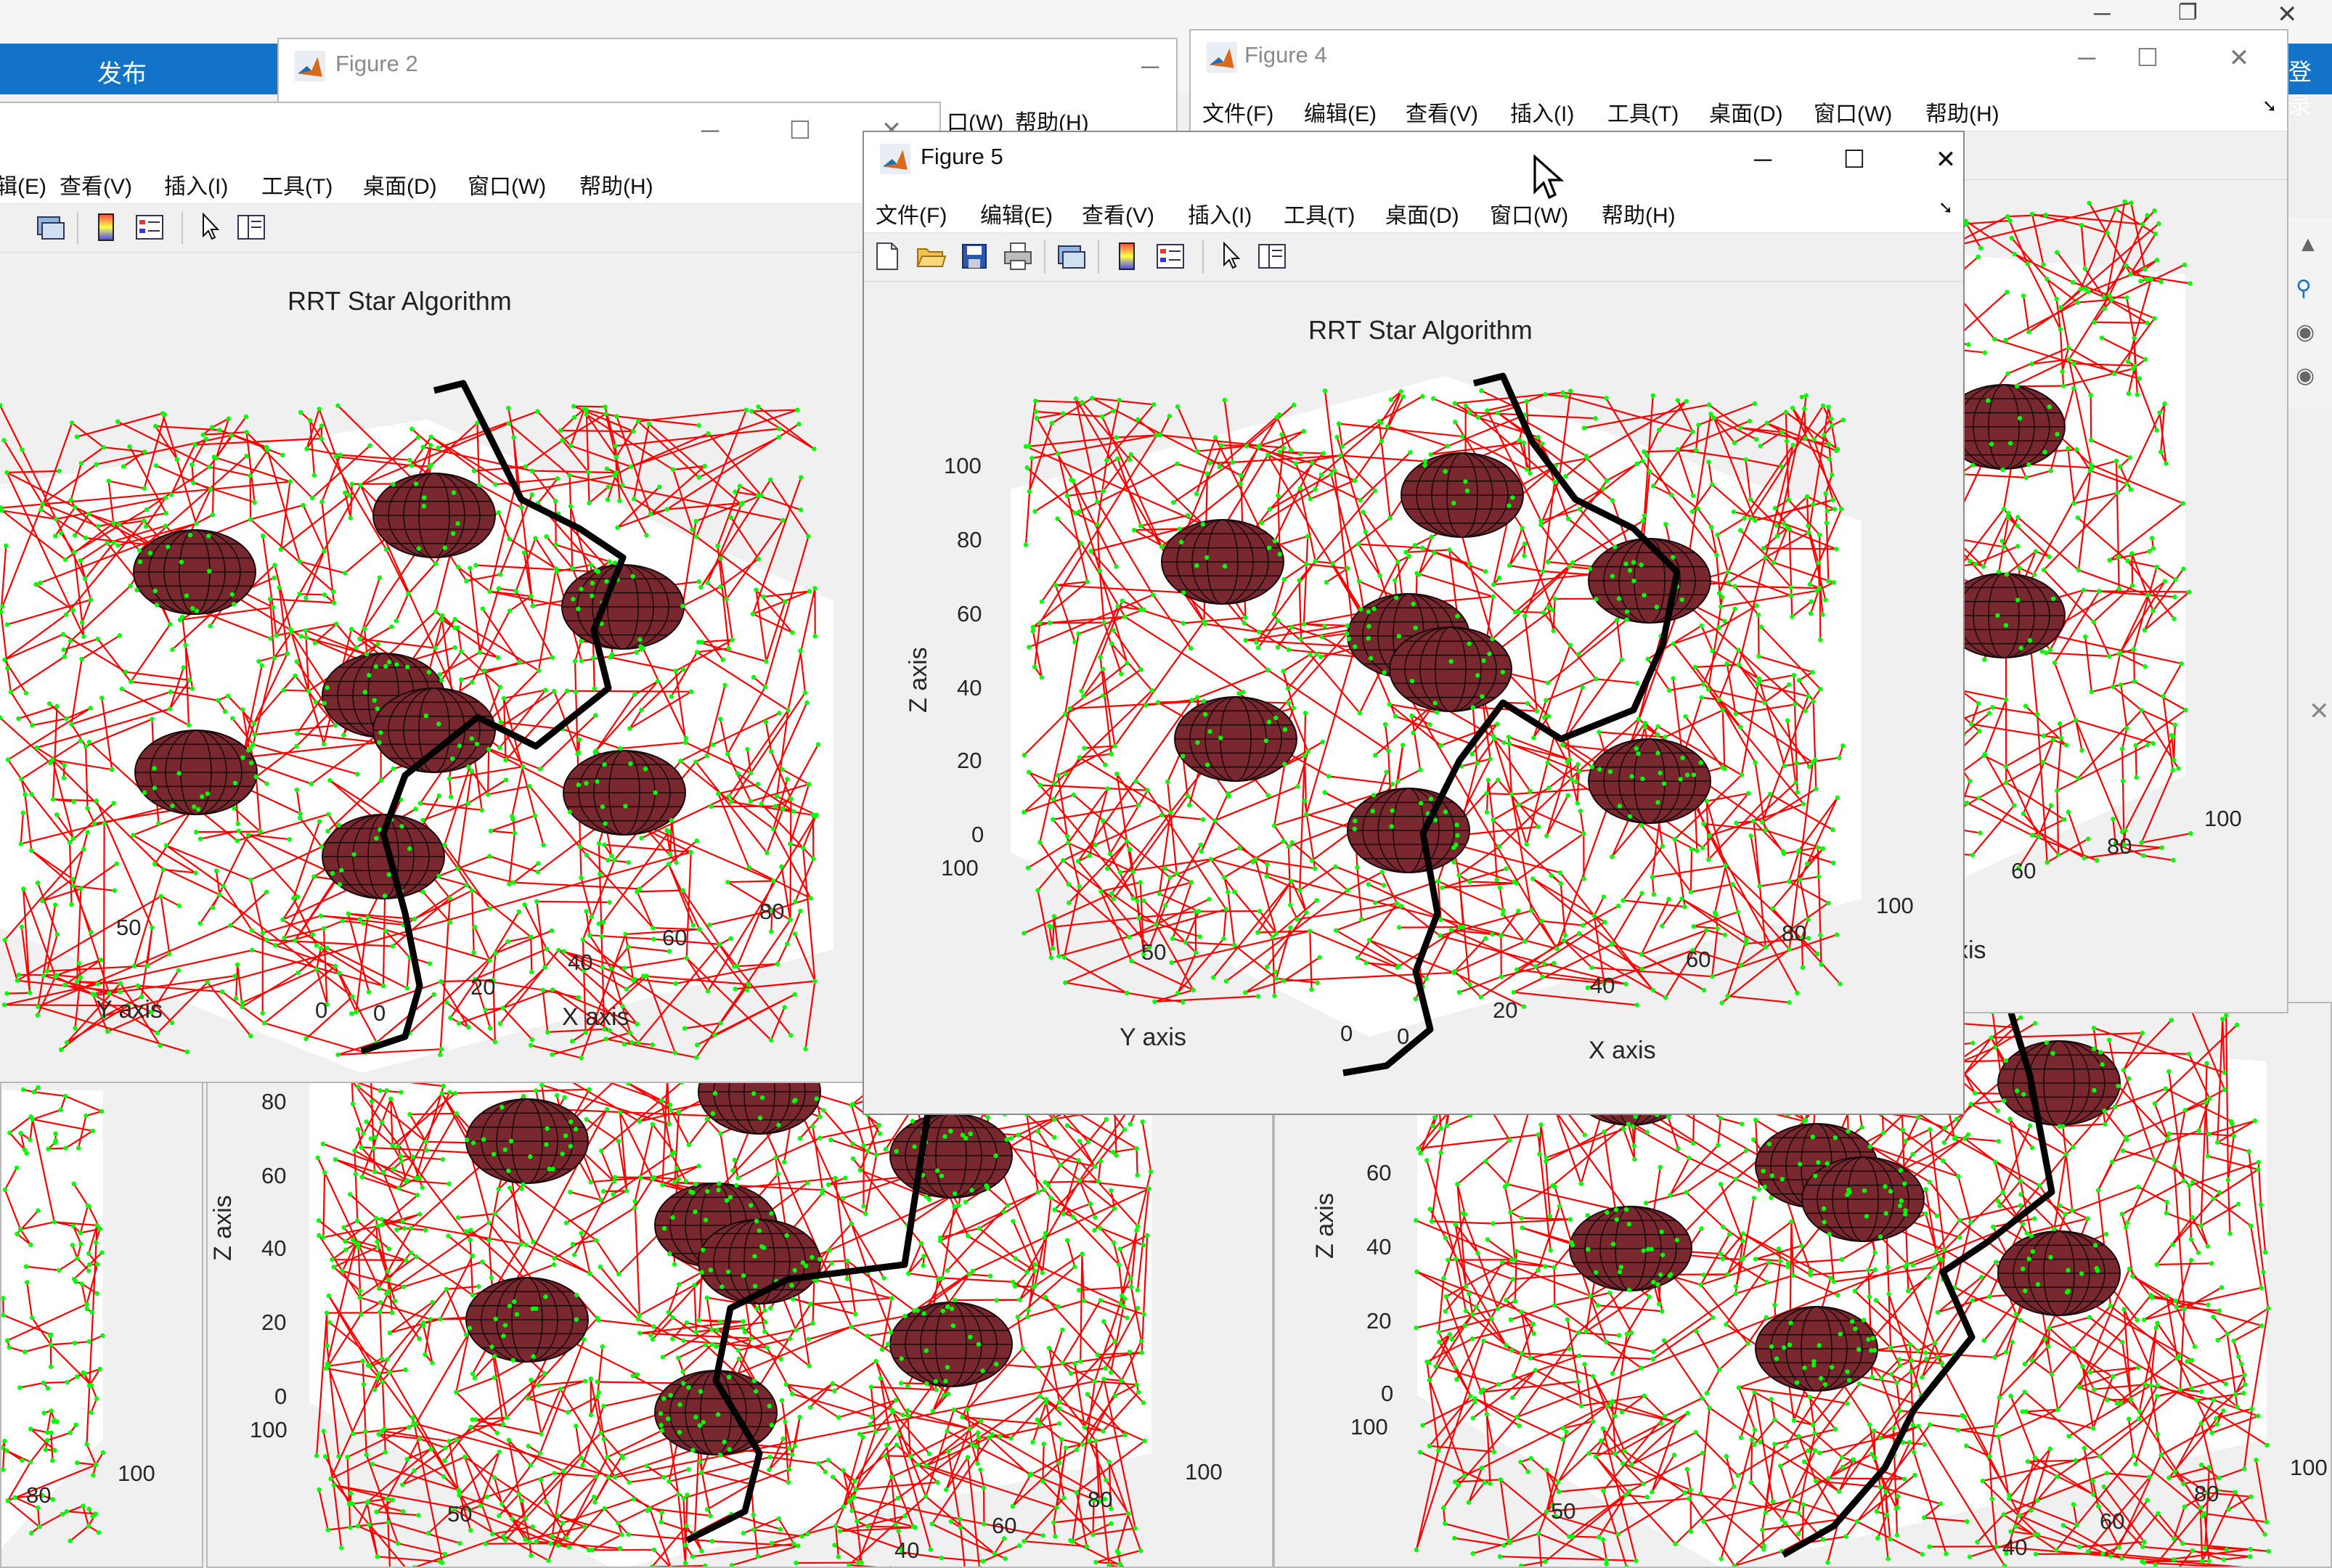 Image resolution: width=2332 pixels, height=1568 pixels. I want to click on menu-view: 查看(V), so click(1442, 112).